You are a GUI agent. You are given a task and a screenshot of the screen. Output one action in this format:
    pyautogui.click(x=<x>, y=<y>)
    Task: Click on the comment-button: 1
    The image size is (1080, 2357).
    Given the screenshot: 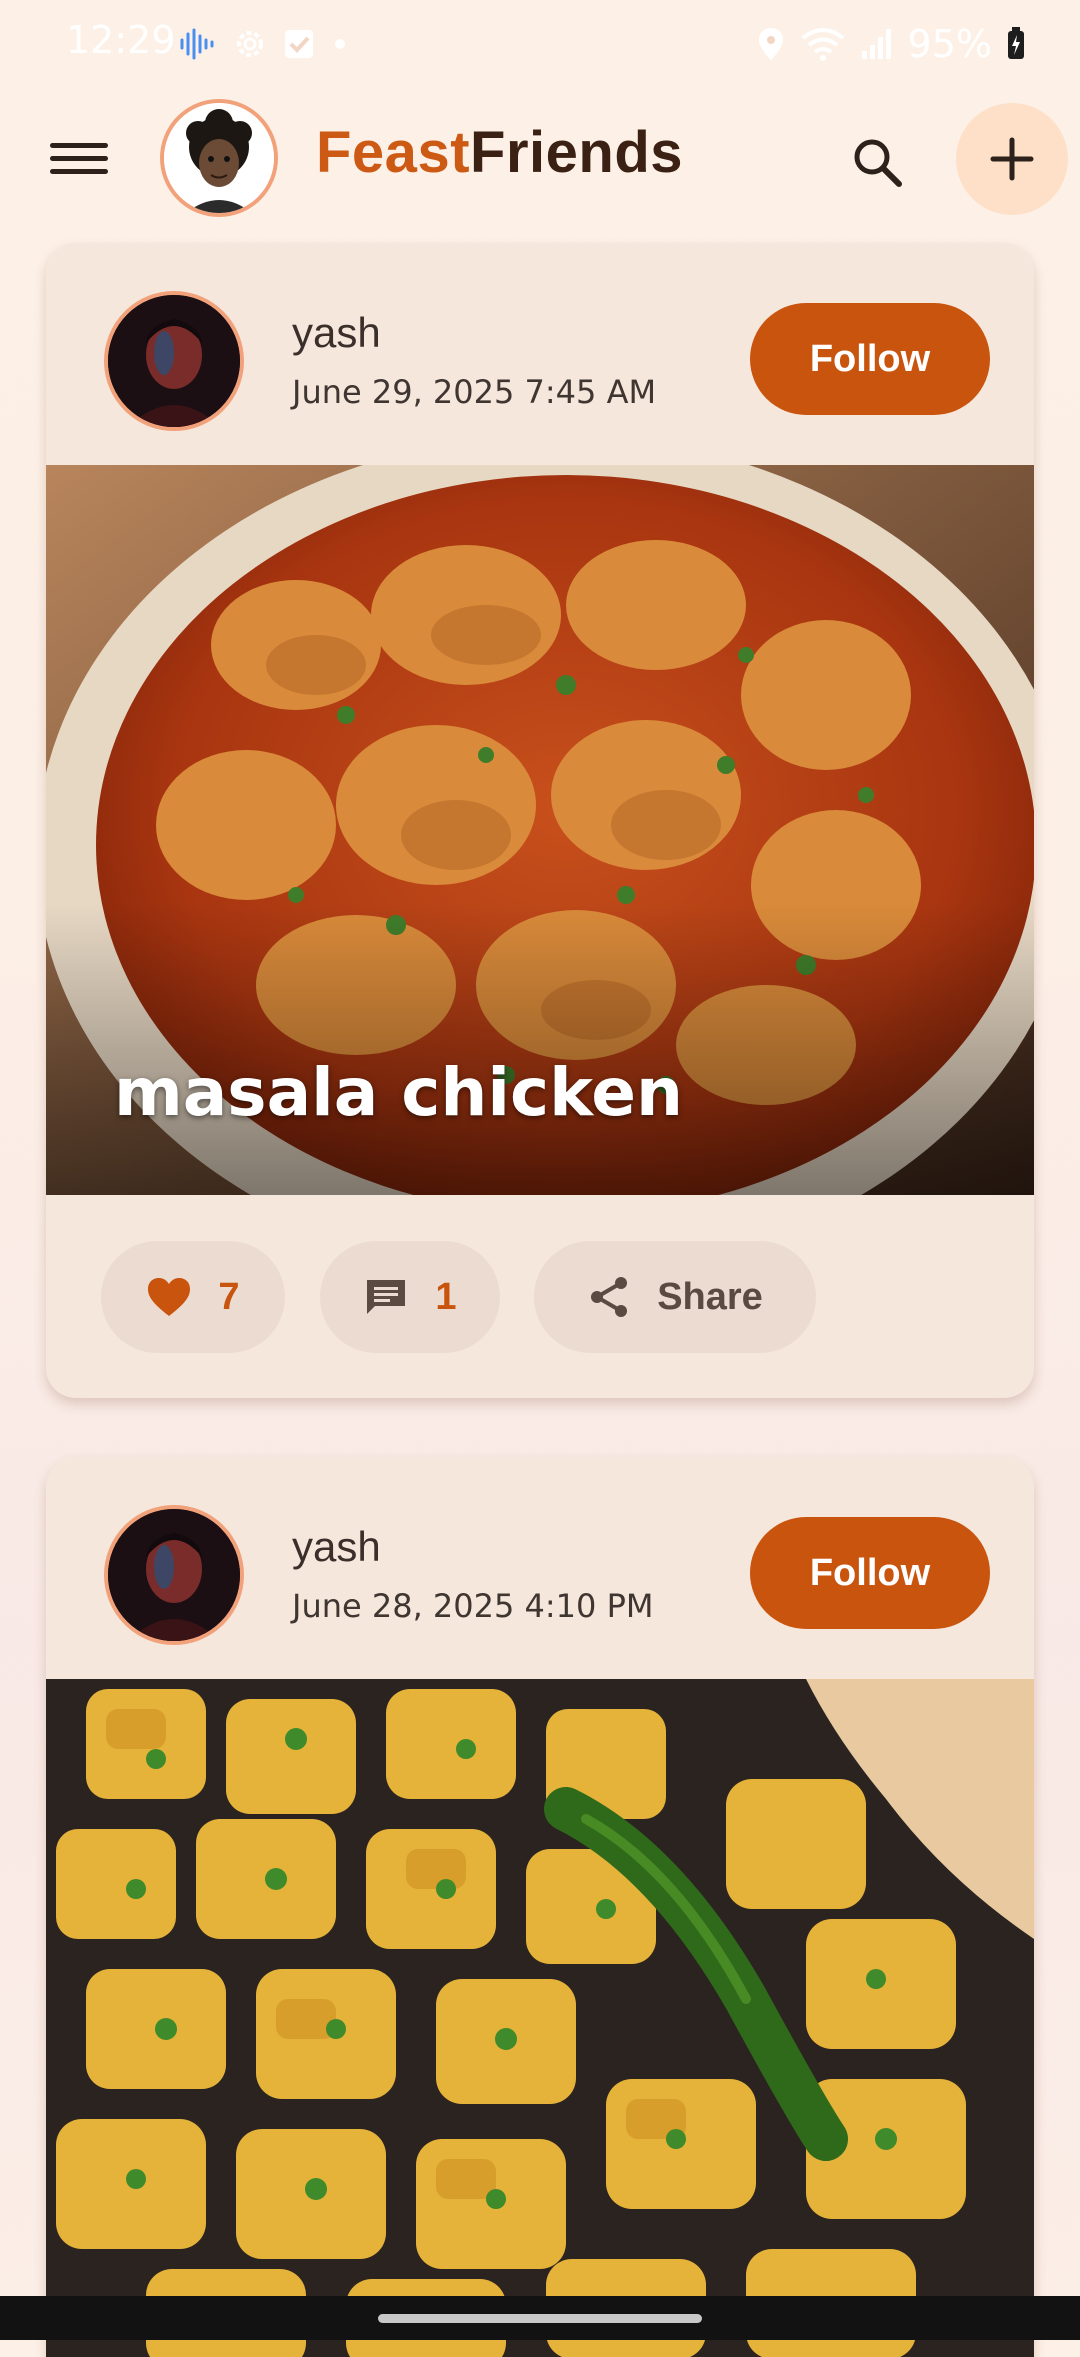 What is the action you would take?
    pyautogui.click(x=410, y=1297)
    